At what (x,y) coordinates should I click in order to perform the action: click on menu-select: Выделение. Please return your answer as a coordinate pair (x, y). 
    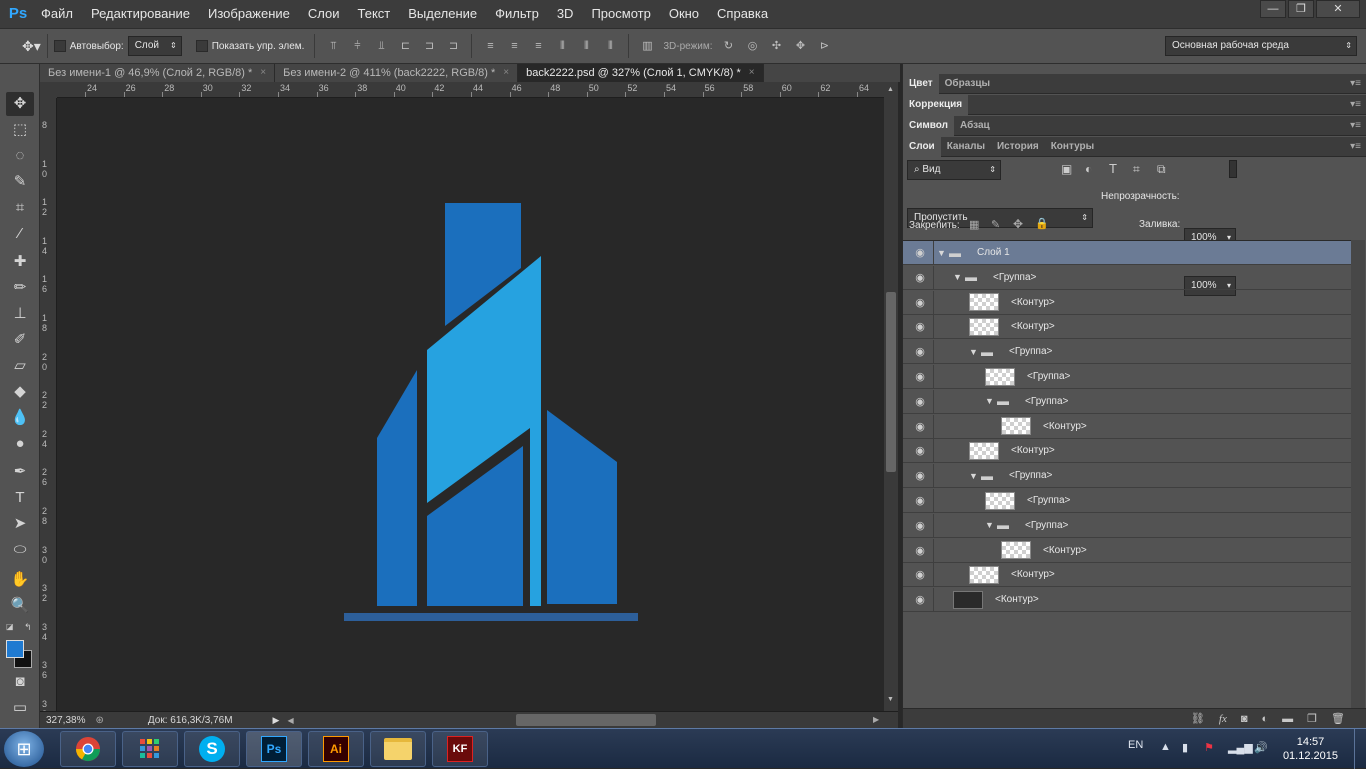
    Looking at the image, I should click on (442, 14).